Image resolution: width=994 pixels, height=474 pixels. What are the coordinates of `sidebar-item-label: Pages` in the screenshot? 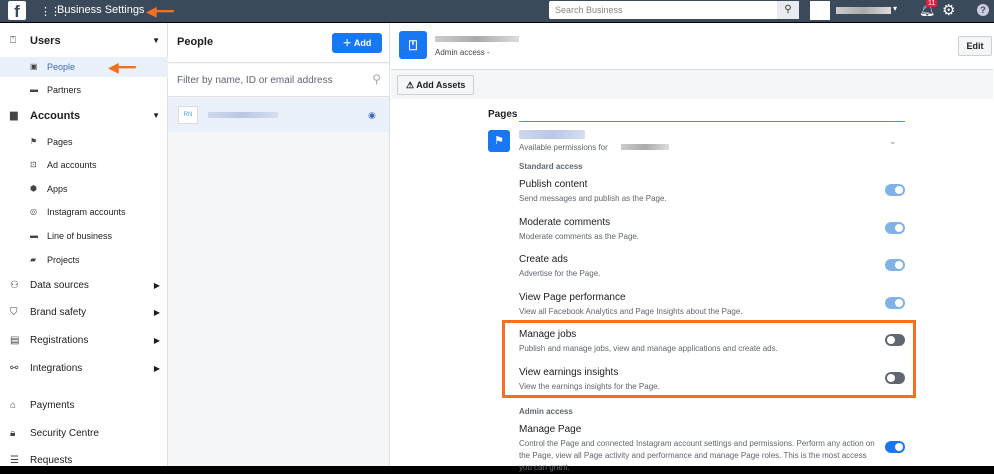 It's located at (60, 142).